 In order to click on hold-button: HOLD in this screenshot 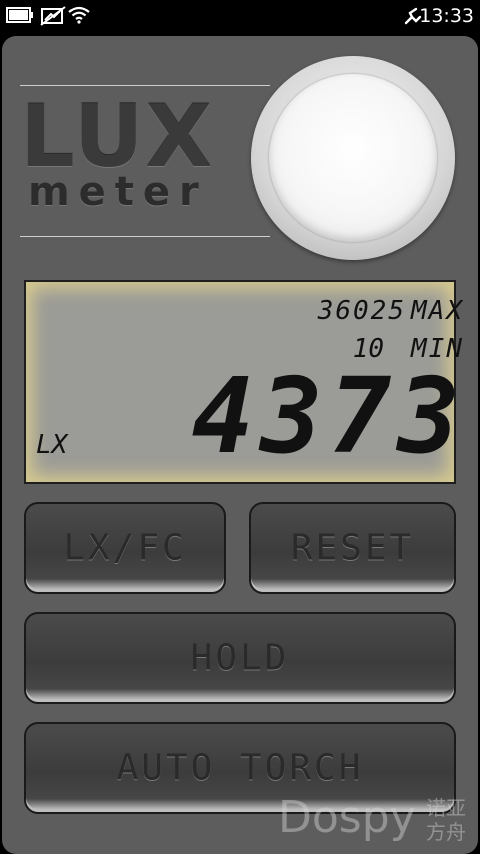, I will do `click(240, 658)`.